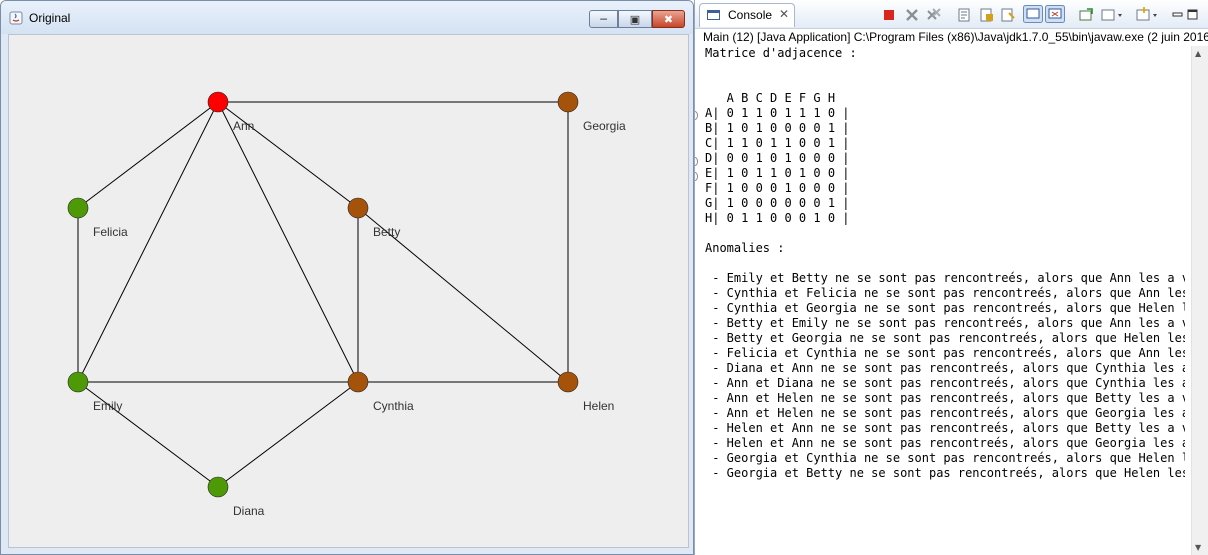 The image size is (1208, 555). Describe the element at coordinates (148, 242) in the screenshot. I see `edge-ann-emily` at that location.